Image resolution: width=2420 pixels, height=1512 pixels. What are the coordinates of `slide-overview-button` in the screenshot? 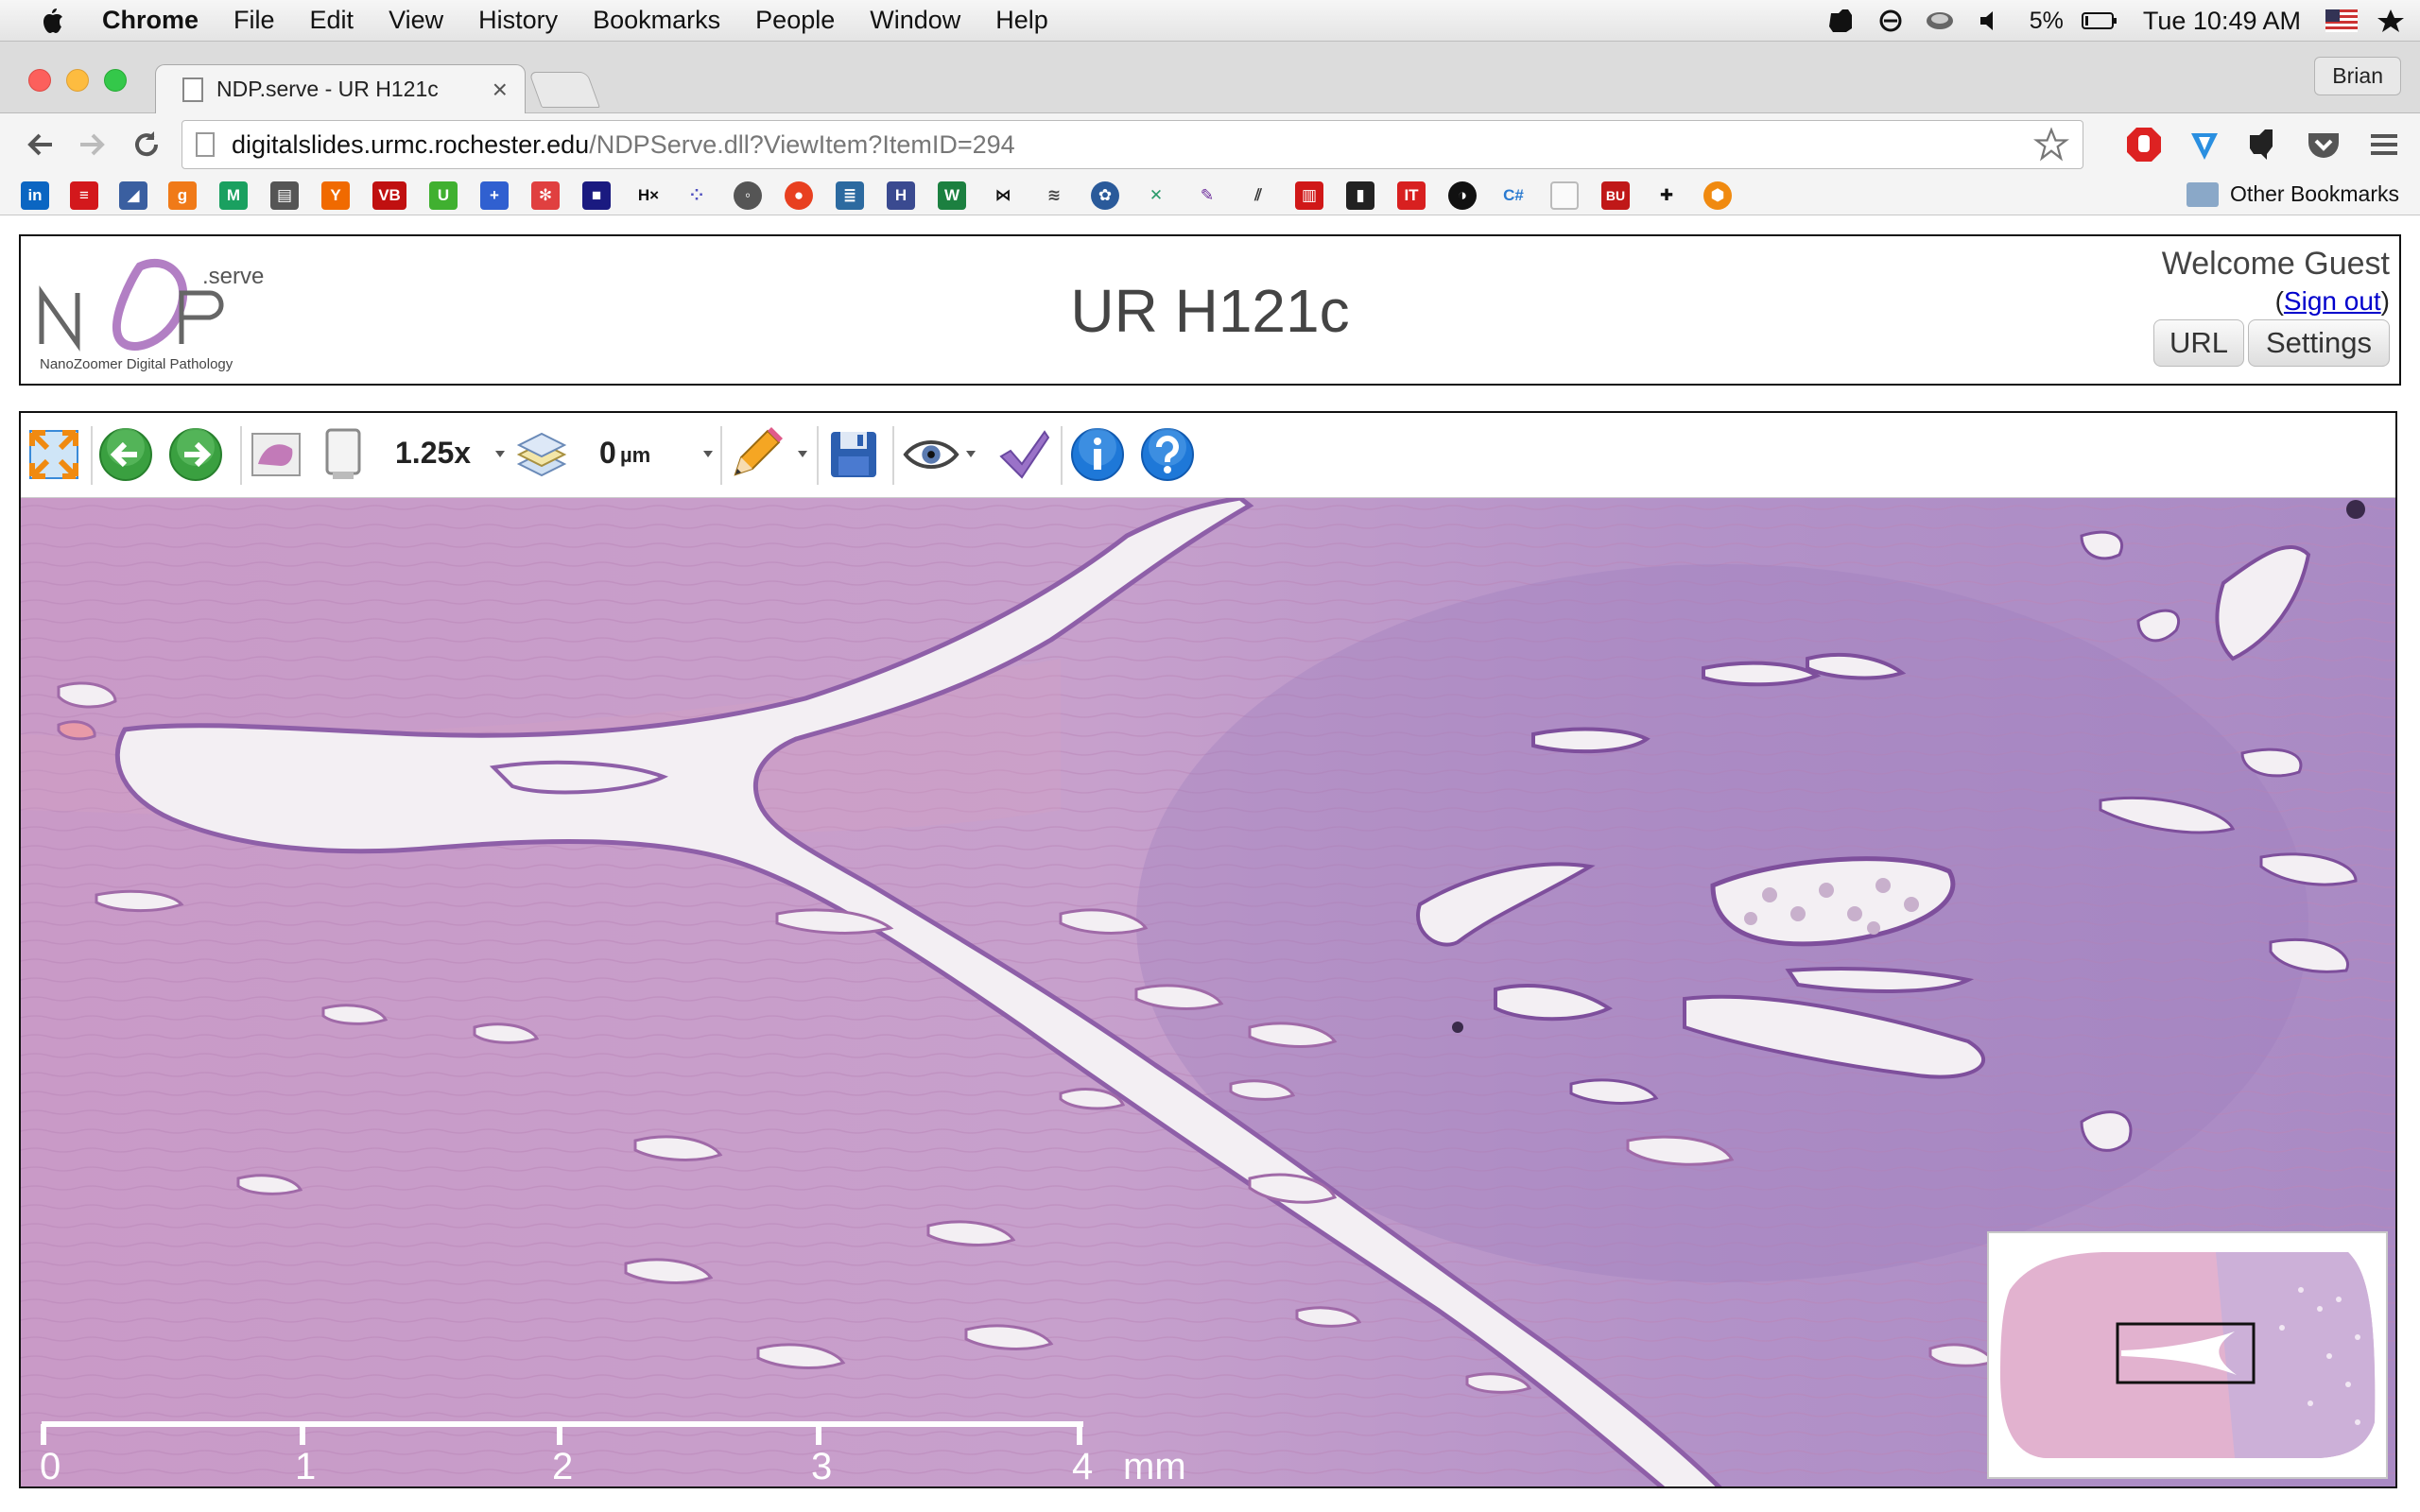 It's located at (275, 454).